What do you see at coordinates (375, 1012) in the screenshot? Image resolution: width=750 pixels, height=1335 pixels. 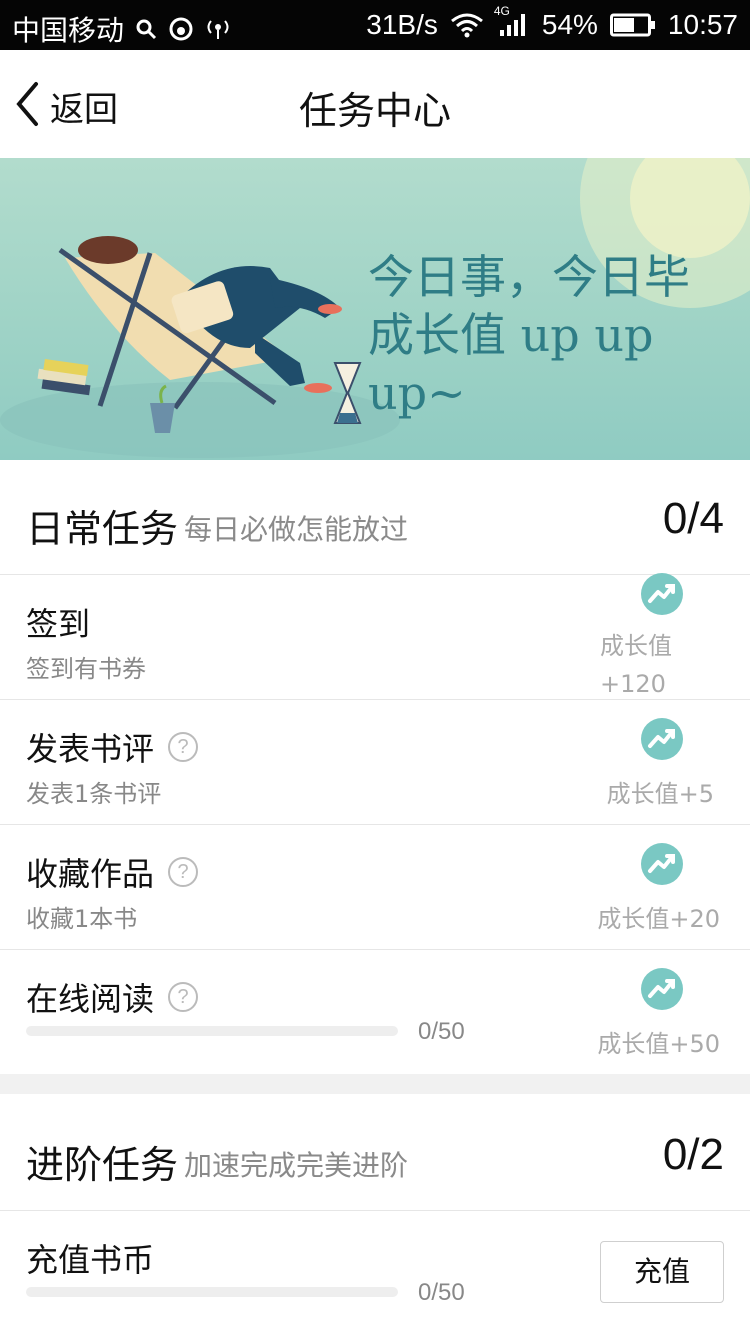 I see `task-online-reading: 在线阅读 ? 0/50 成长值+50` at bounding box center [375, 1012].